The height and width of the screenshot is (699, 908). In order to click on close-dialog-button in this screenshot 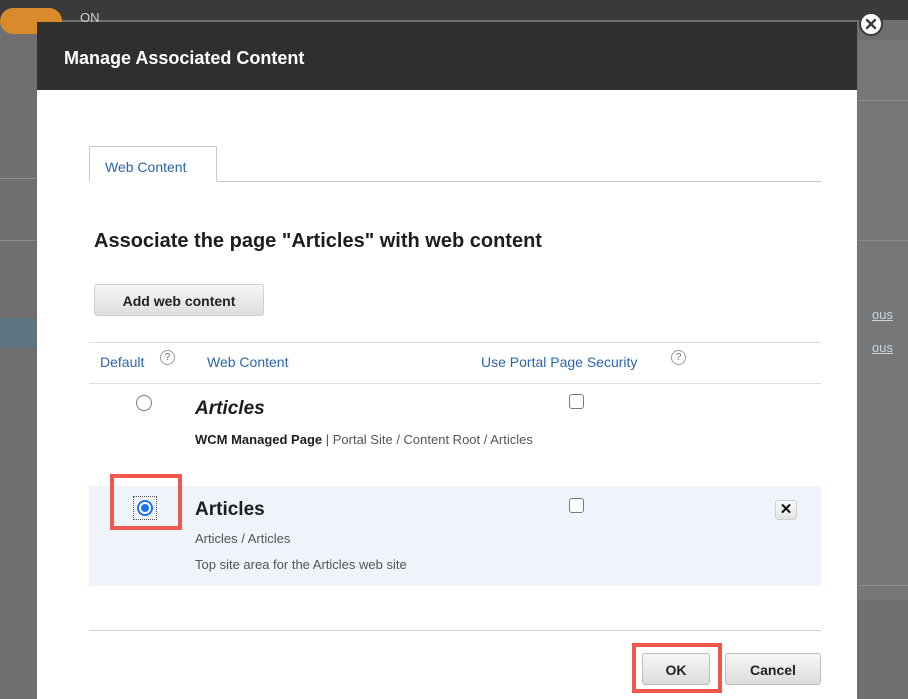, I will do `click(871, 24)`.